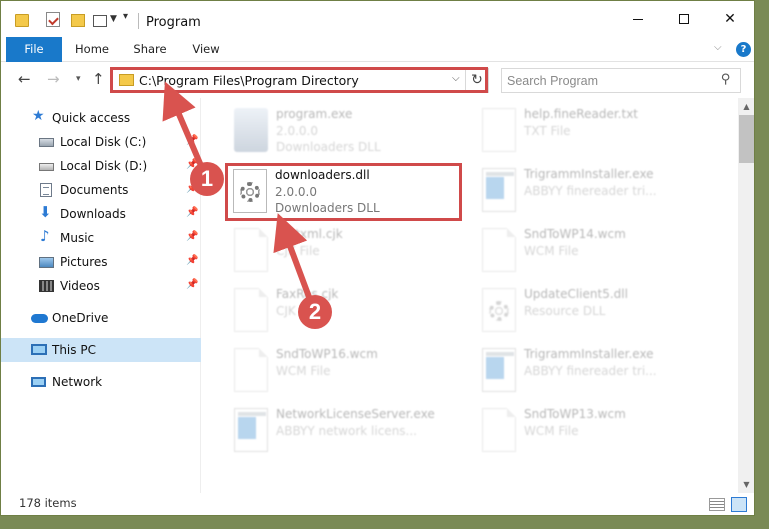 The image size is (769, 529). I want to click on sidebar-item-quick-access: ★ Quick access, so click(101, 118).